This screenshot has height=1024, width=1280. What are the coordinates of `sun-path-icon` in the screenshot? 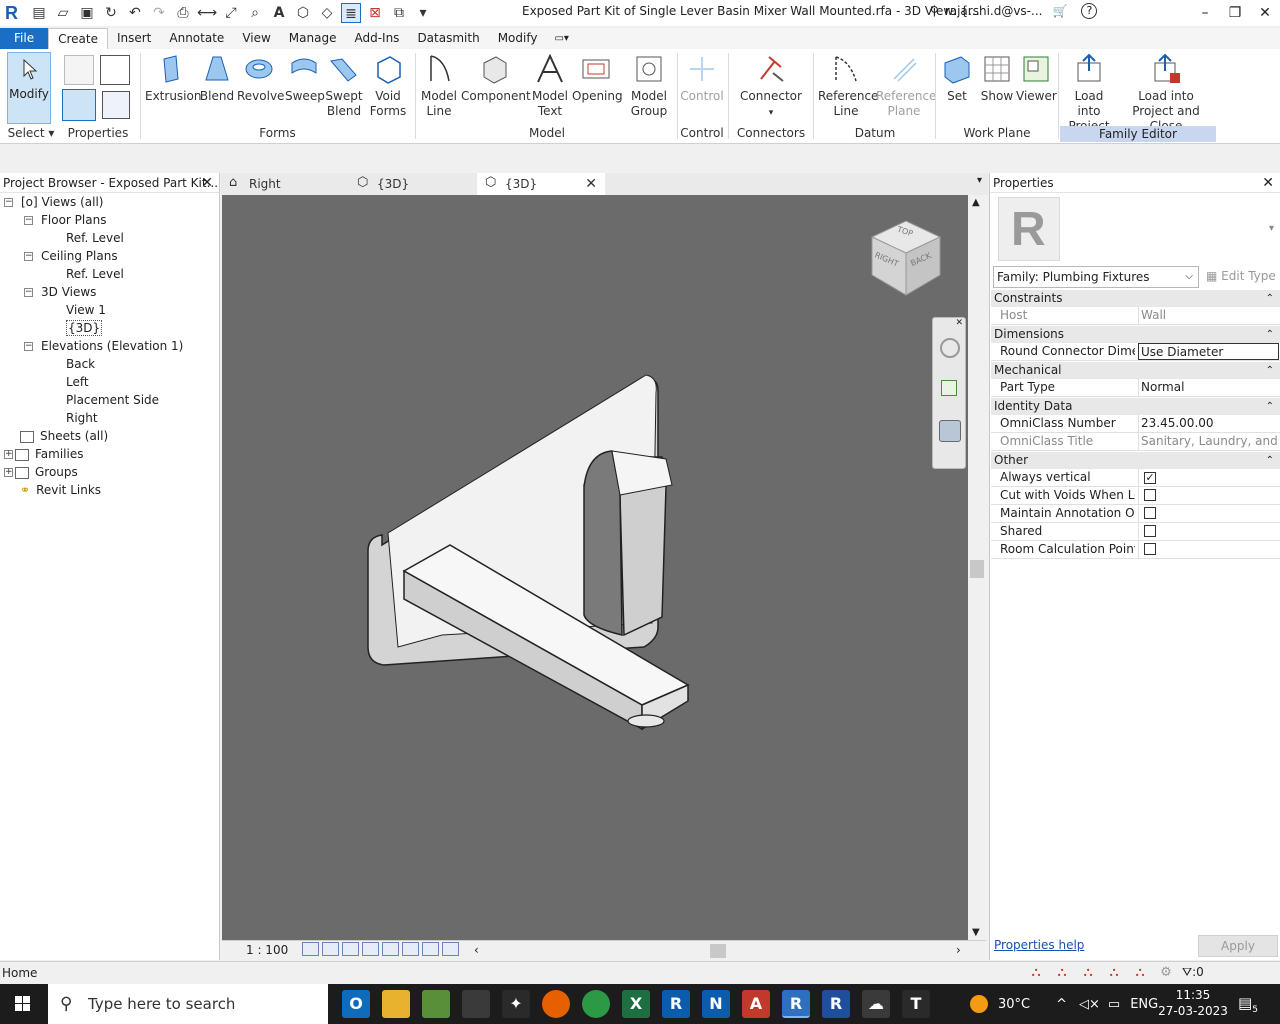 It's located at (350, 949).